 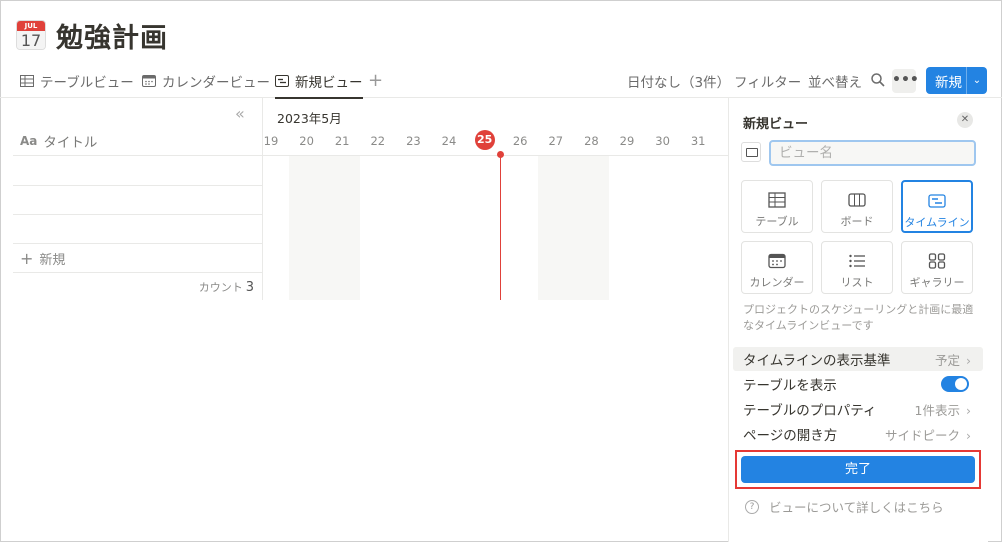 I want to click on layout-table: テーブル, so click(x=777, y=206).